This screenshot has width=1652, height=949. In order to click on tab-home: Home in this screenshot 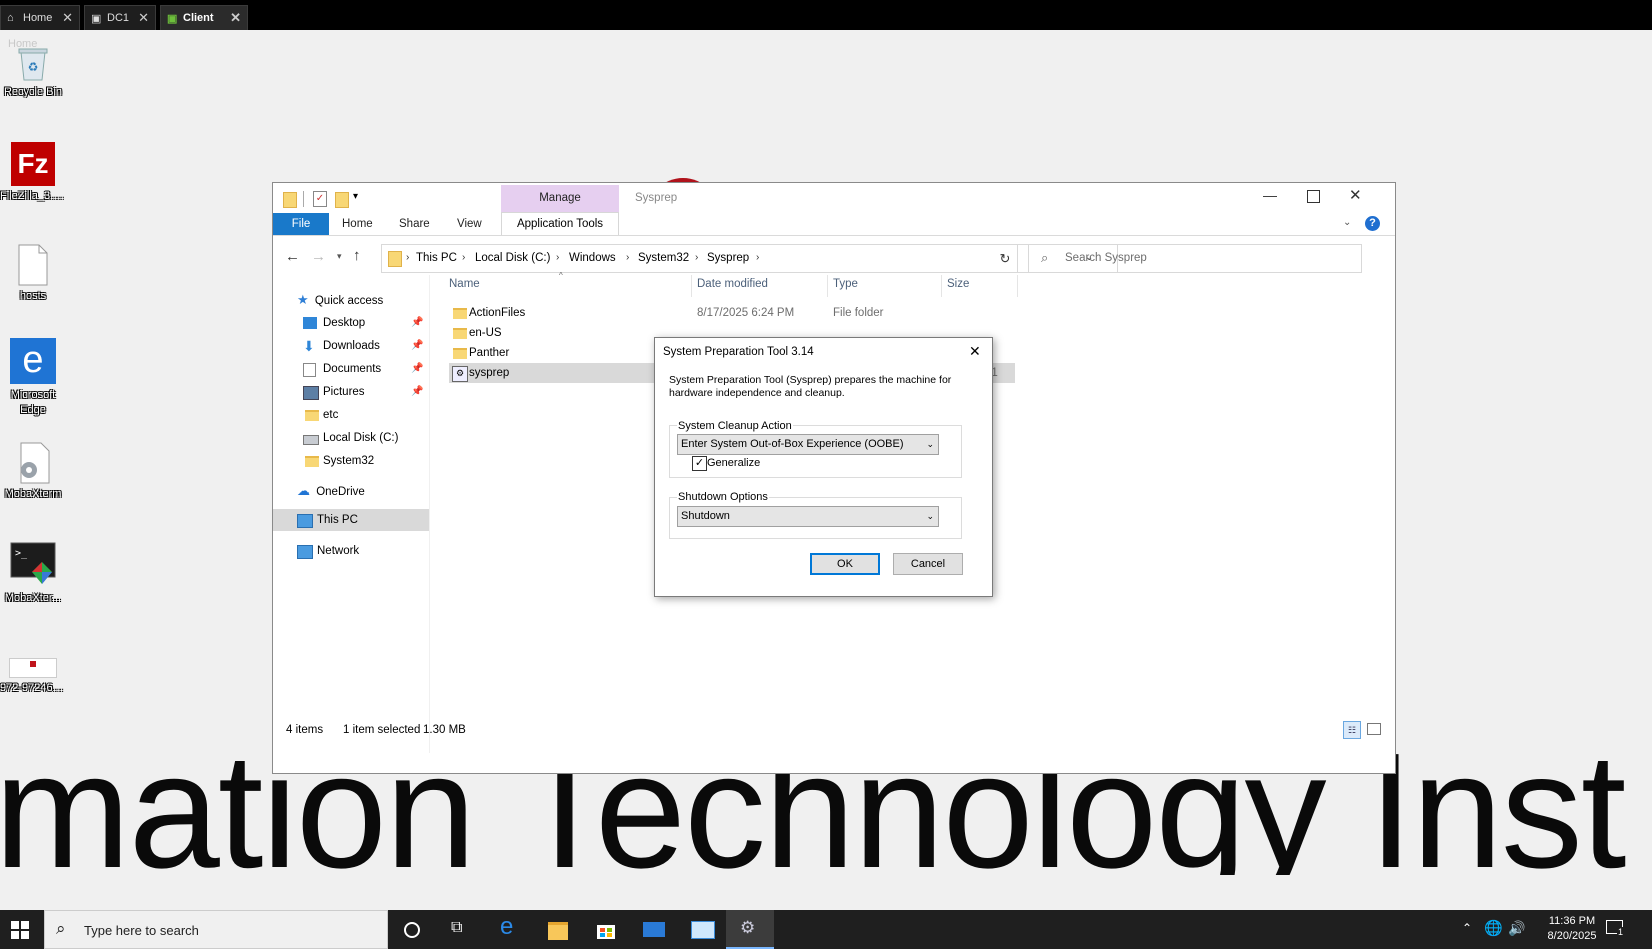, I will do `click(357, 224)`.